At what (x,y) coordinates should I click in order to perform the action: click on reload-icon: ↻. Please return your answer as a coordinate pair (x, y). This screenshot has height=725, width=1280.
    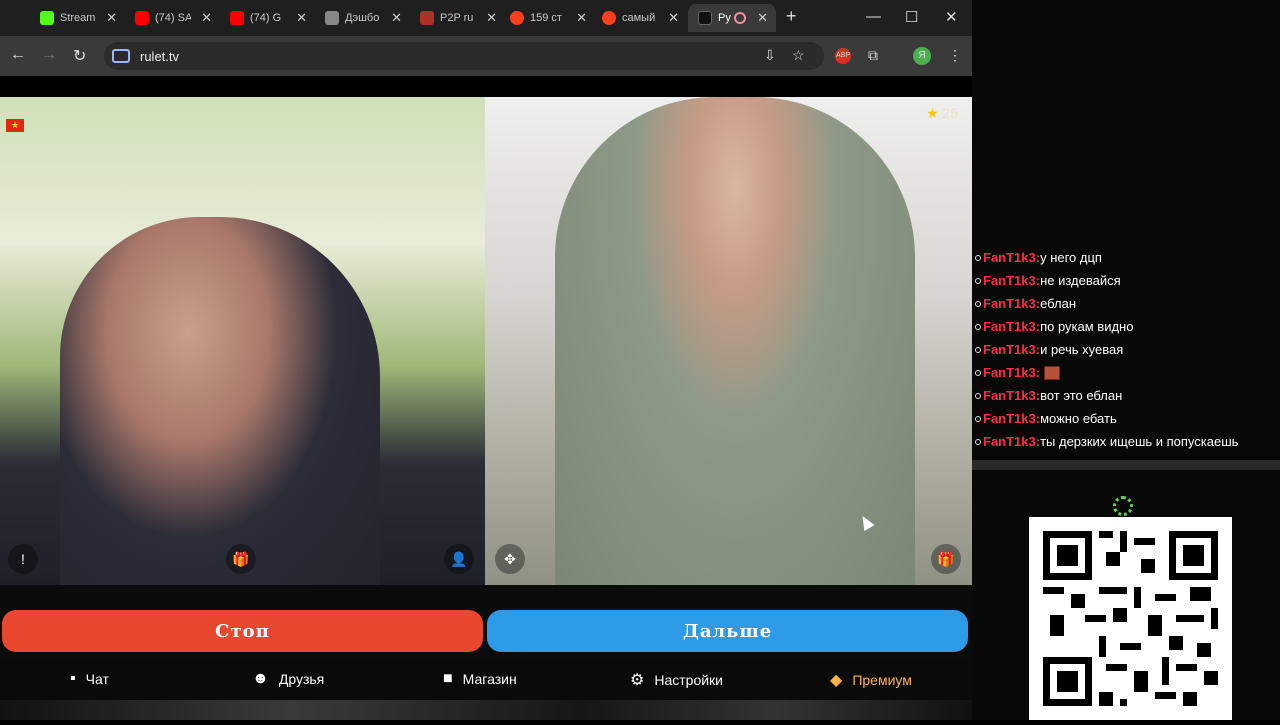
    Looking at the image, I should click on (79, 56).